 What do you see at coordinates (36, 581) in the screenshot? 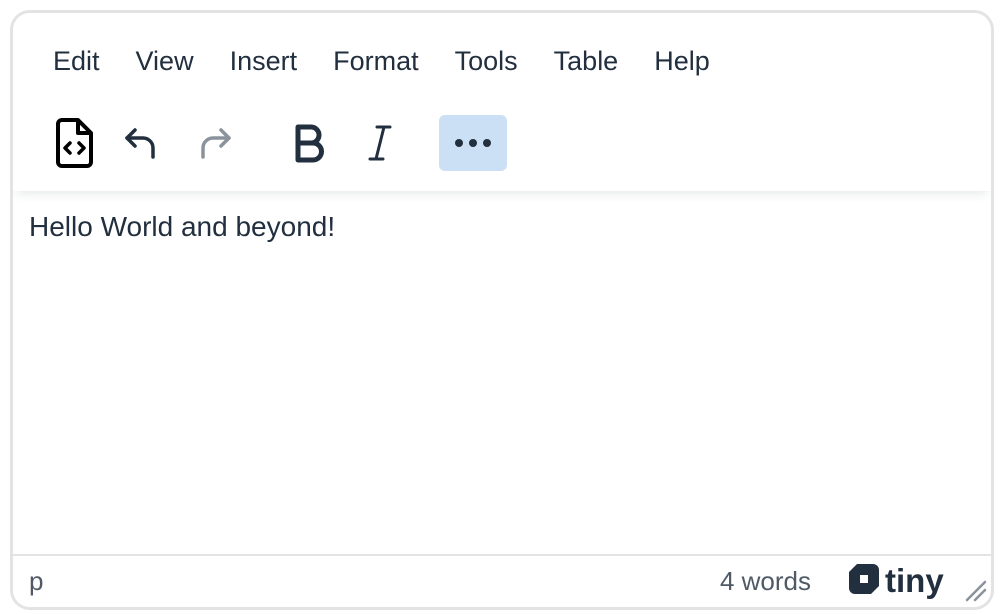
I see `element-path: p` at bounding box center [36, 581].